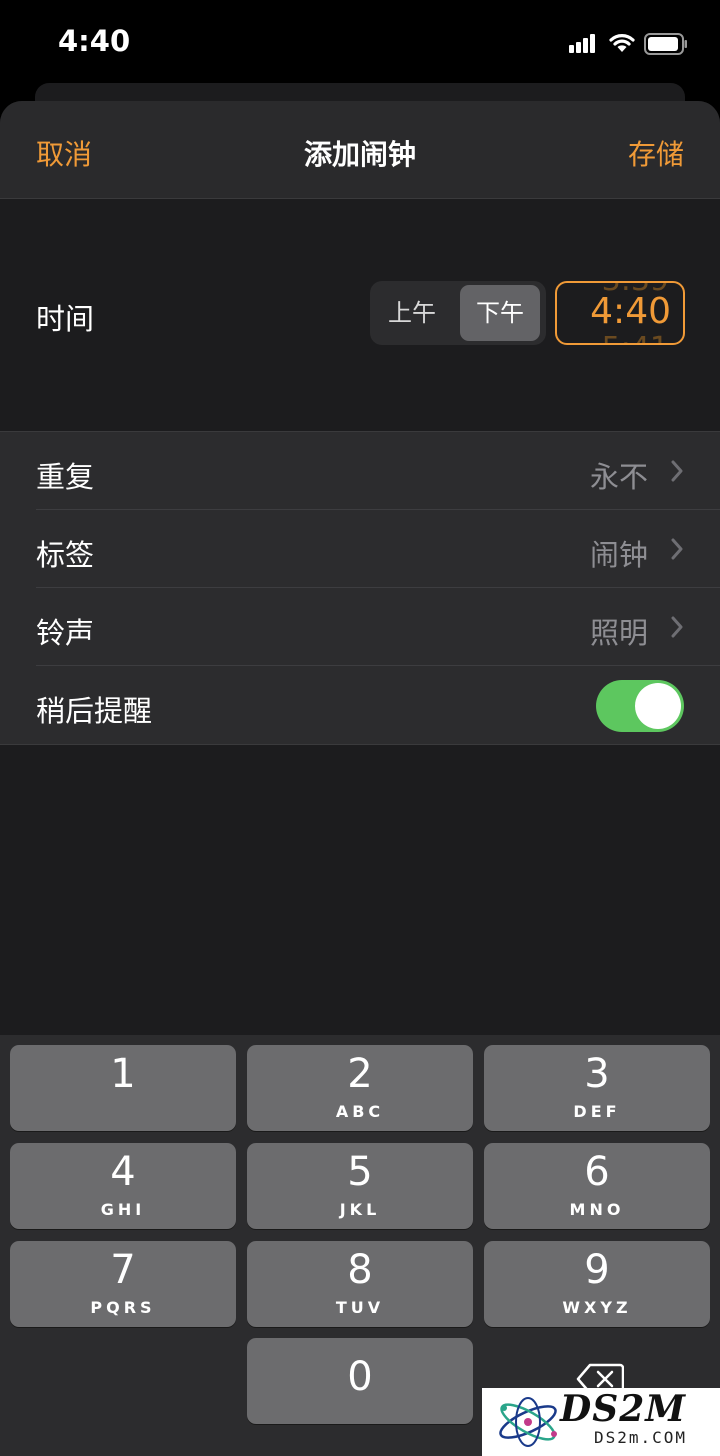 The width and height of the screenshot is (720, 1456). I want to click on key-5: 5 JKL, so click(360, 1186).